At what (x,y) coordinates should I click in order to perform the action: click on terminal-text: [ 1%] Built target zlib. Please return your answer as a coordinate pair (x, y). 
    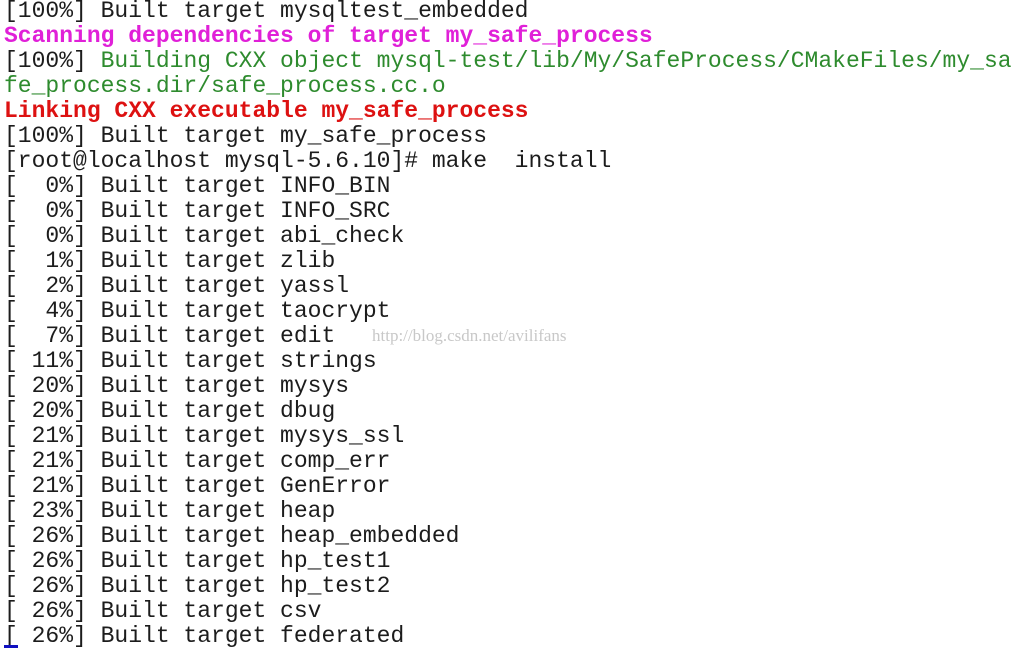
    Looking at the image, I should click on (170, 261).